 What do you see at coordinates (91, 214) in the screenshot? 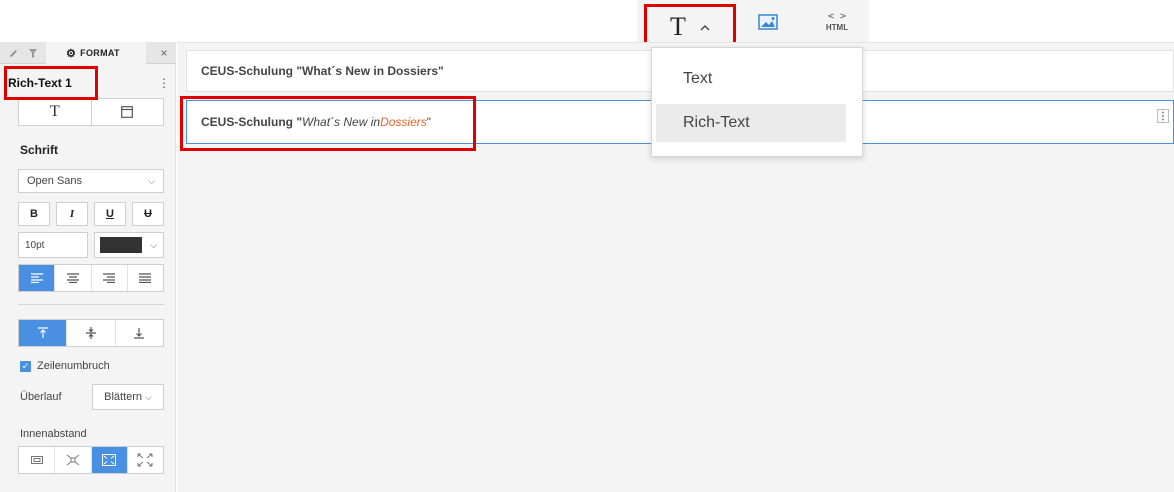
I see `font-style-buttons: B I U U` at bounding box center [91, 214].